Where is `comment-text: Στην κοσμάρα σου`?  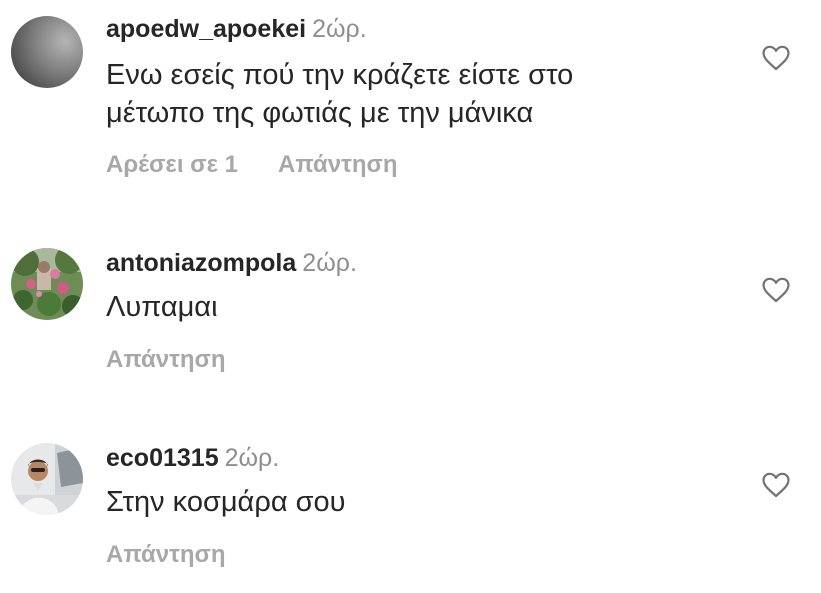 comment-text: Στην κοσμάρα σου is located at coordinates (416, 502).